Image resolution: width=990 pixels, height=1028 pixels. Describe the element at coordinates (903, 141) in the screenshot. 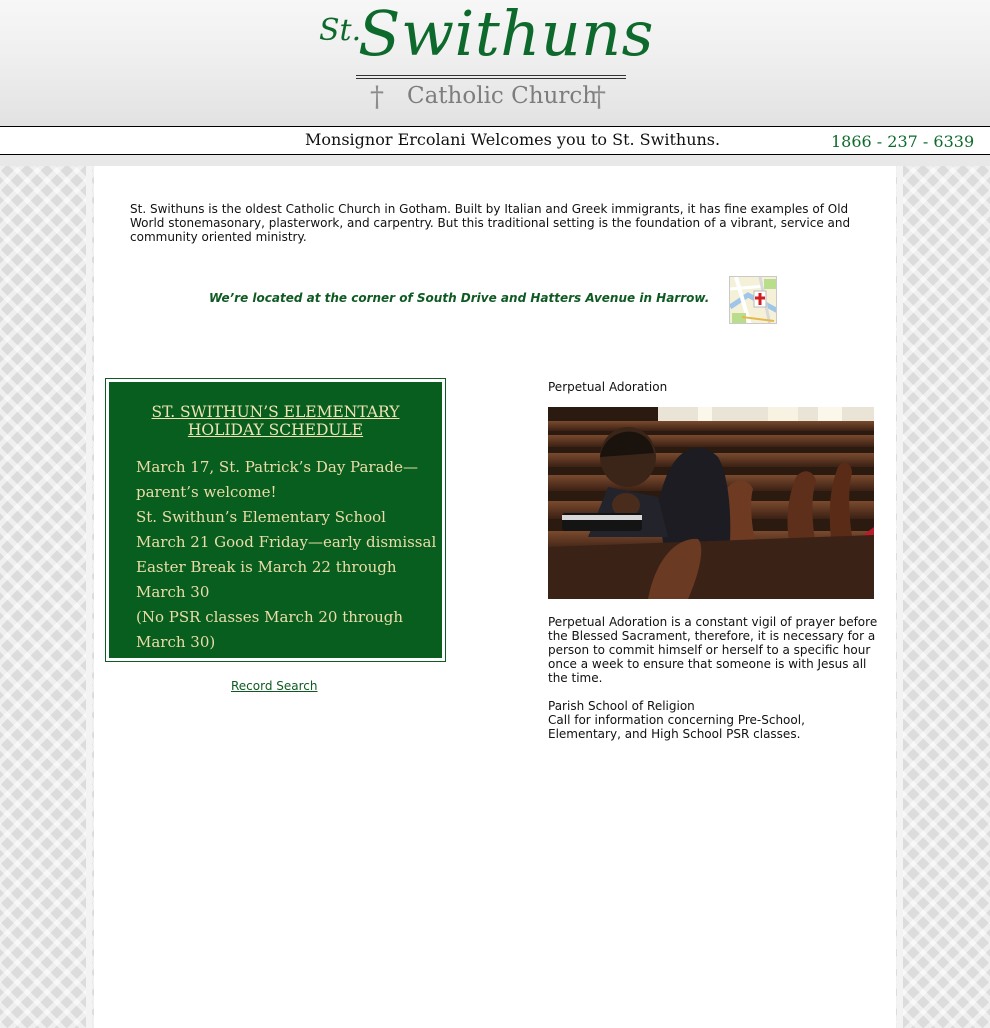

I see `phone-number: 1866 - 237 - 6339` at that location.